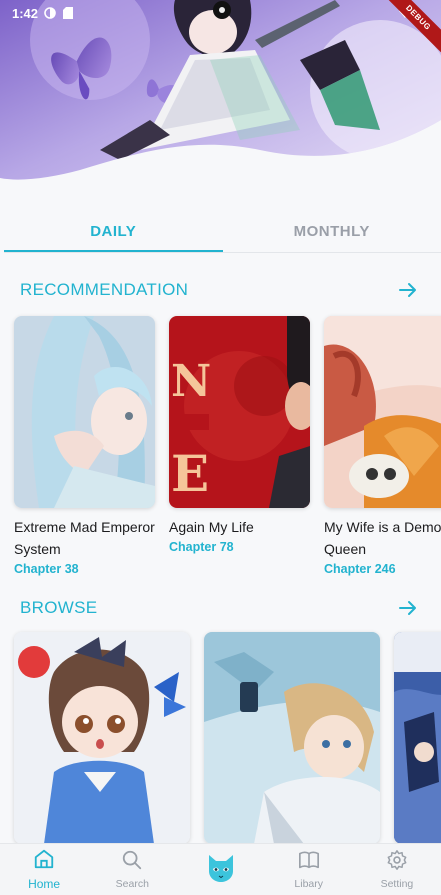  What do you see at coordinates (239, 412) in the screenshot?
I see `comic-cover: N E` at bounding box center [239, 412].